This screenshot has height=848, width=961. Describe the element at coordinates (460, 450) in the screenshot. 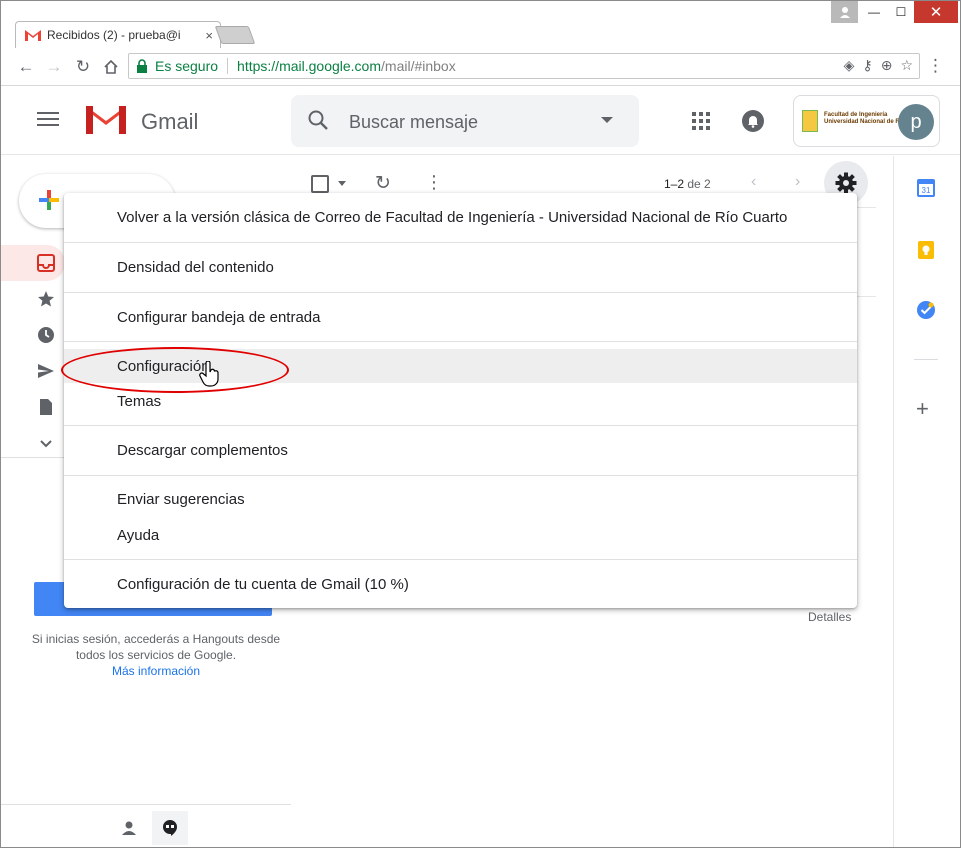

I see `menu-item-get-addons: Descargar complementos` at that location.